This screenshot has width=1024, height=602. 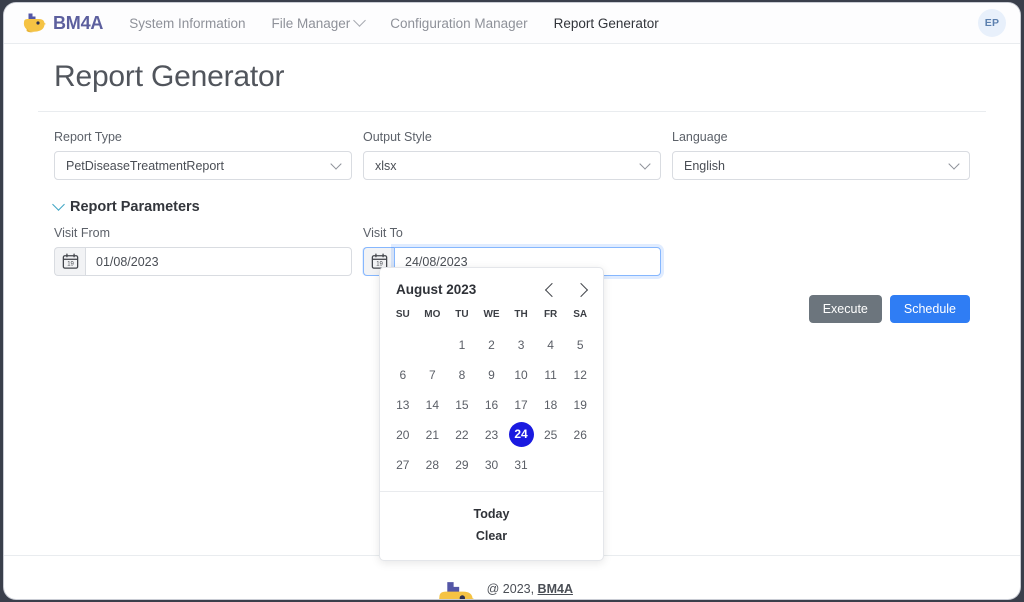 What do you see at coordinates (78, 22) in the screenshot?
I see `brand-name: BM4A` at bounding box center [78, 22].